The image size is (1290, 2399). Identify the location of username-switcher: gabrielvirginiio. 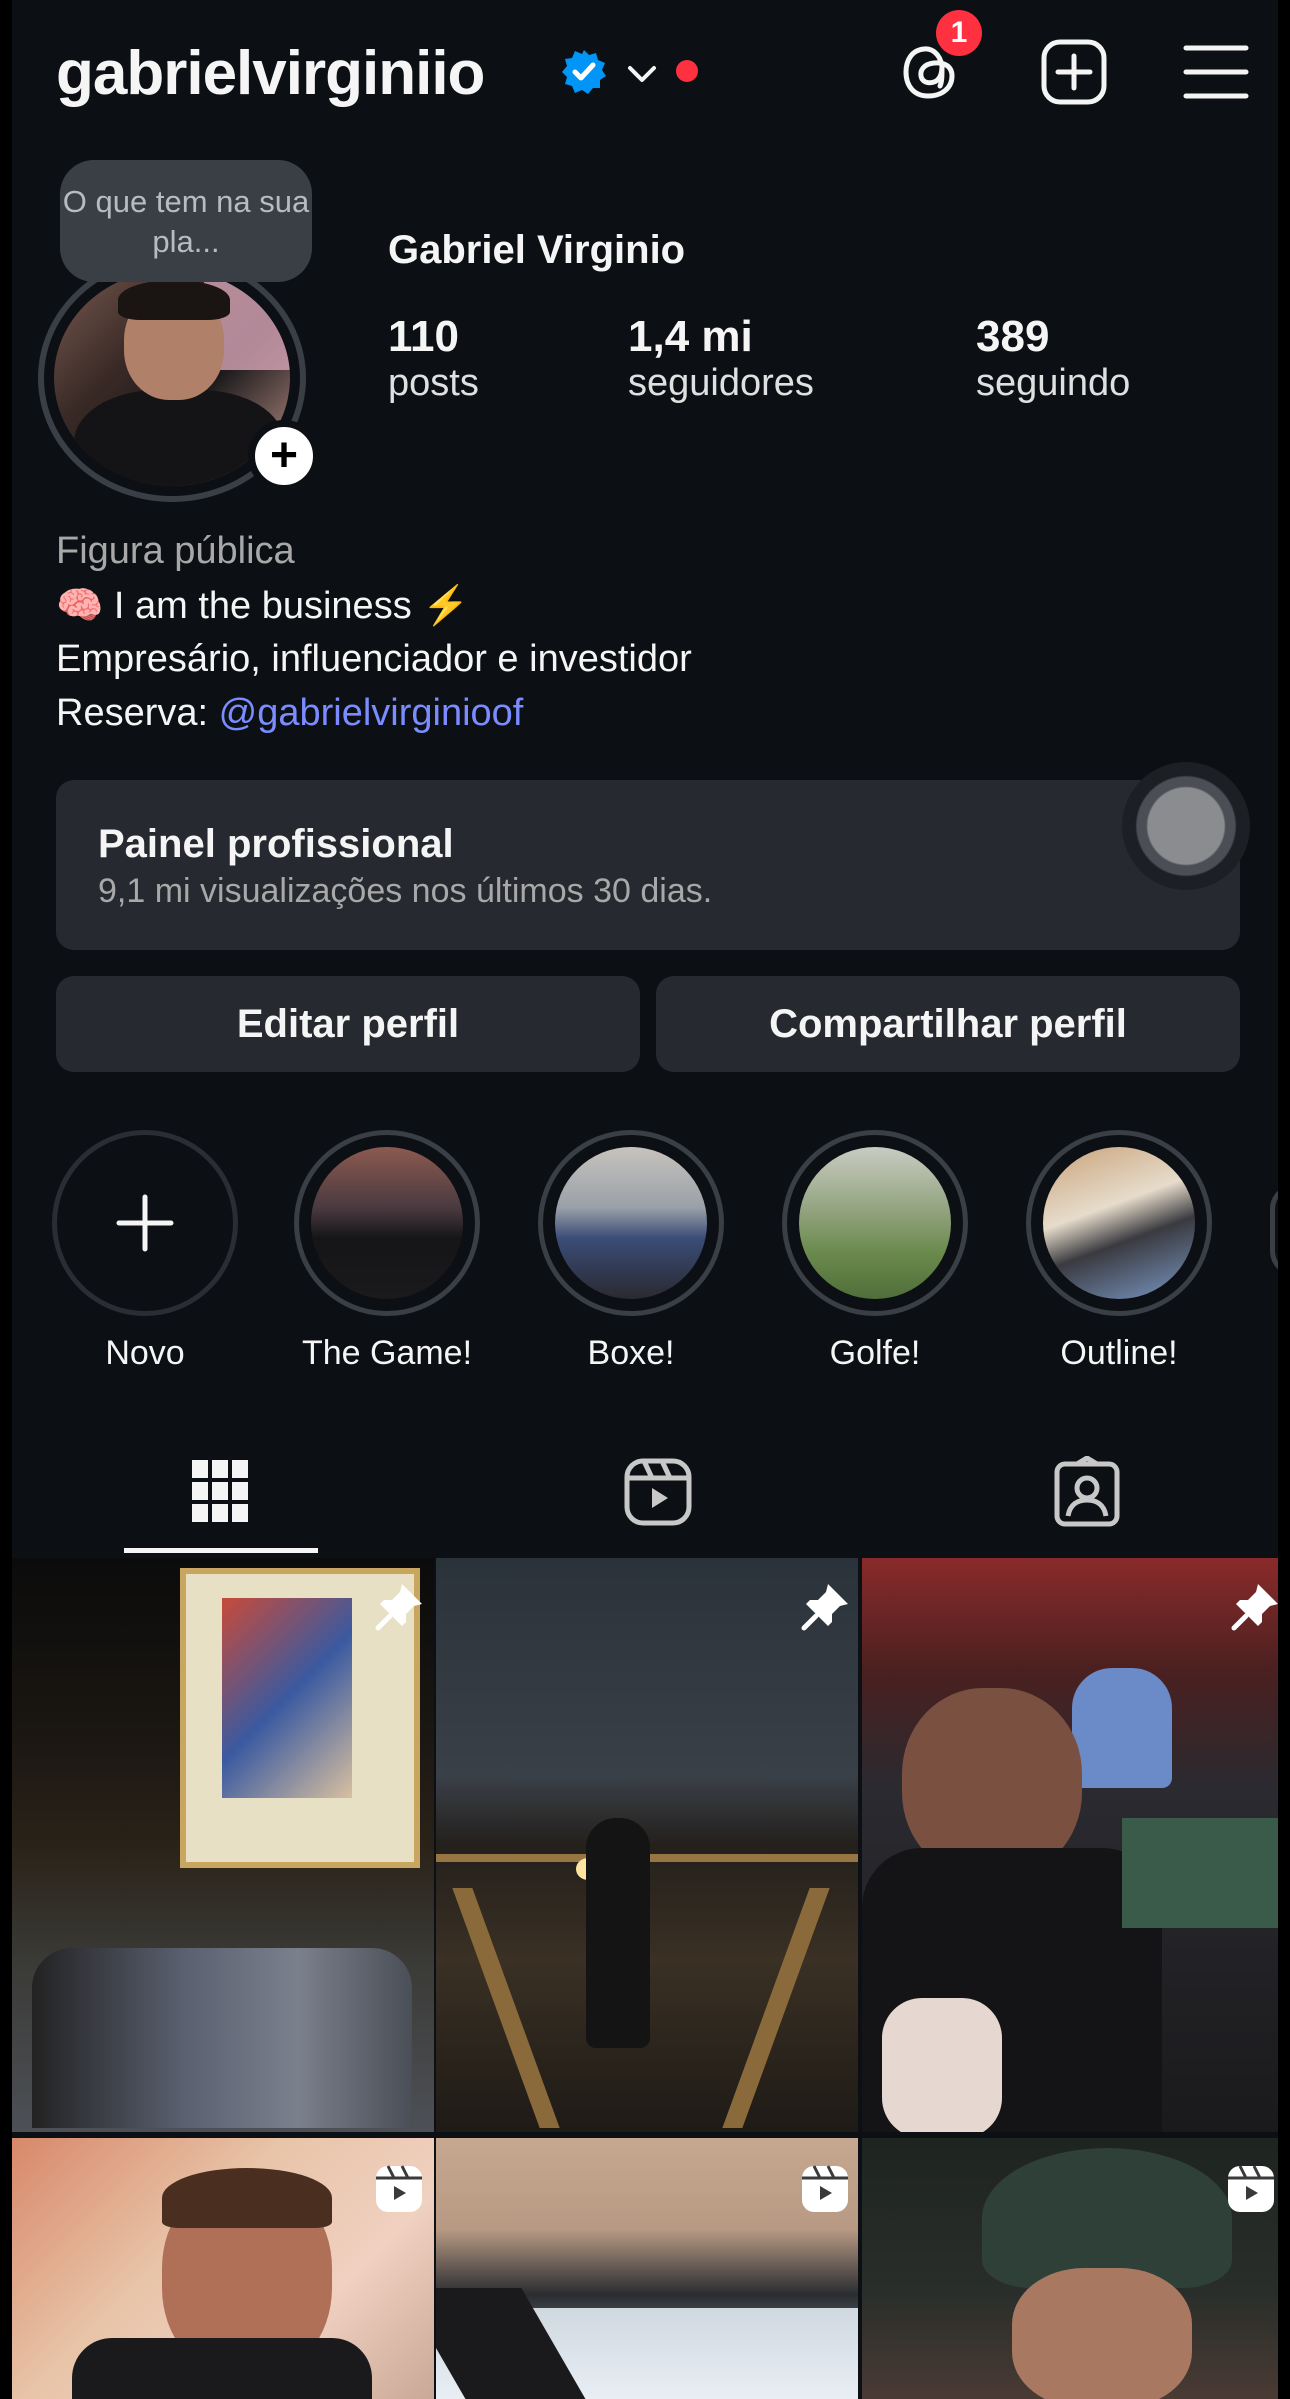
(270, 73).